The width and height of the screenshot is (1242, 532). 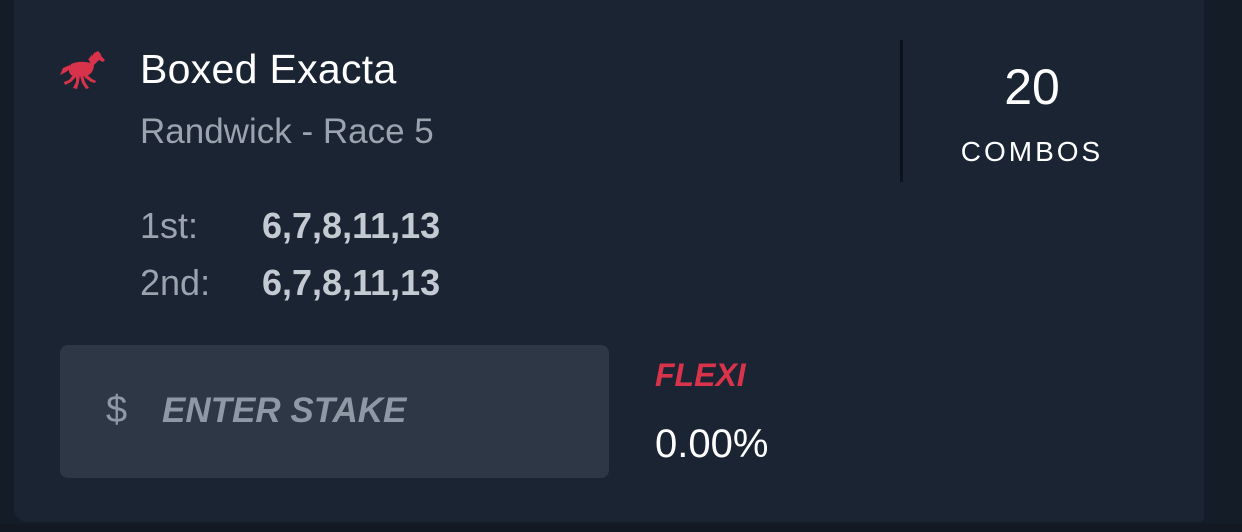 I want to click on horse-racing-icon, so click(x=82, y=70).